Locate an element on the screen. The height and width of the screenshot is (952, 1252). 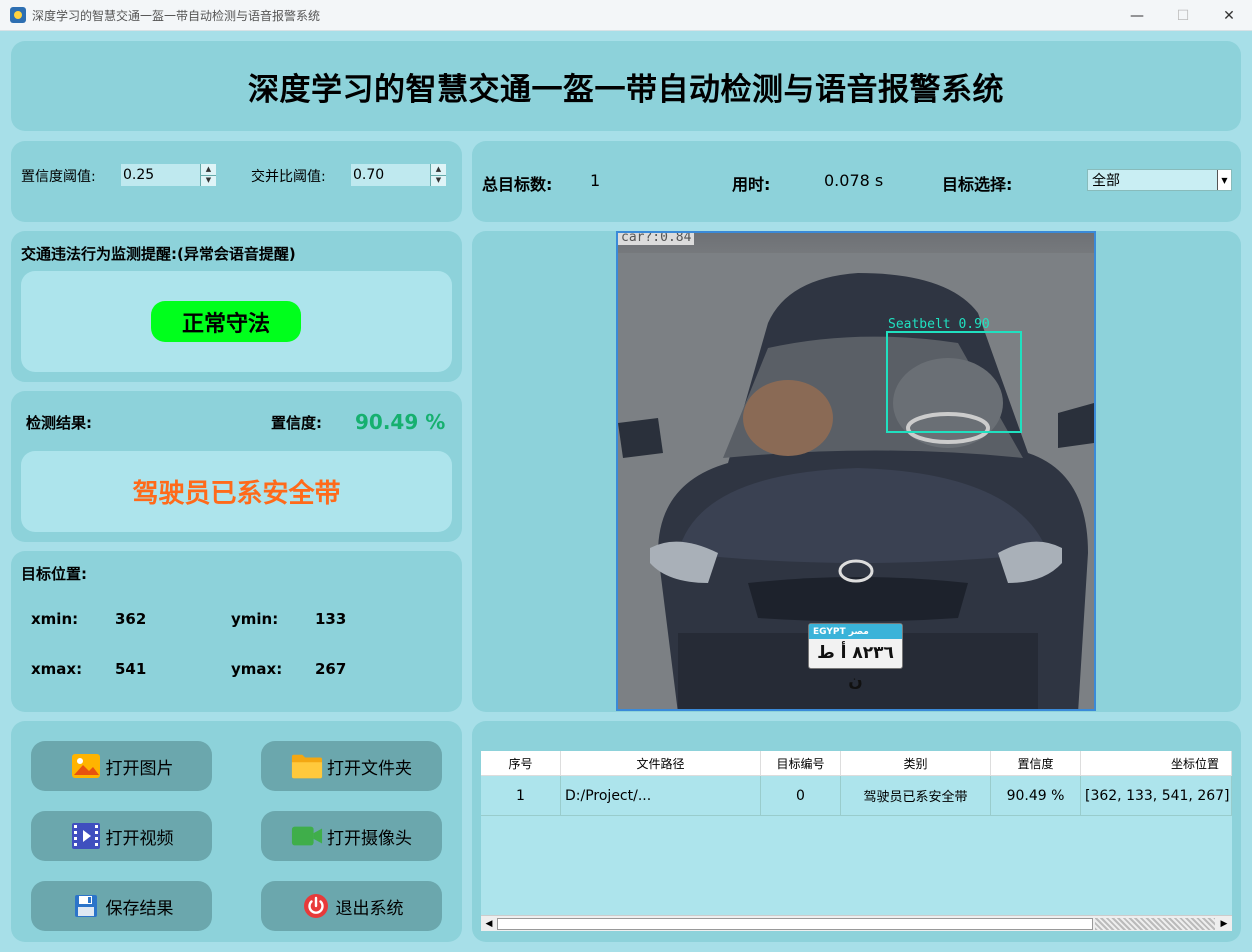
ymin-label: ymin: is located at coordinates (255, 619).